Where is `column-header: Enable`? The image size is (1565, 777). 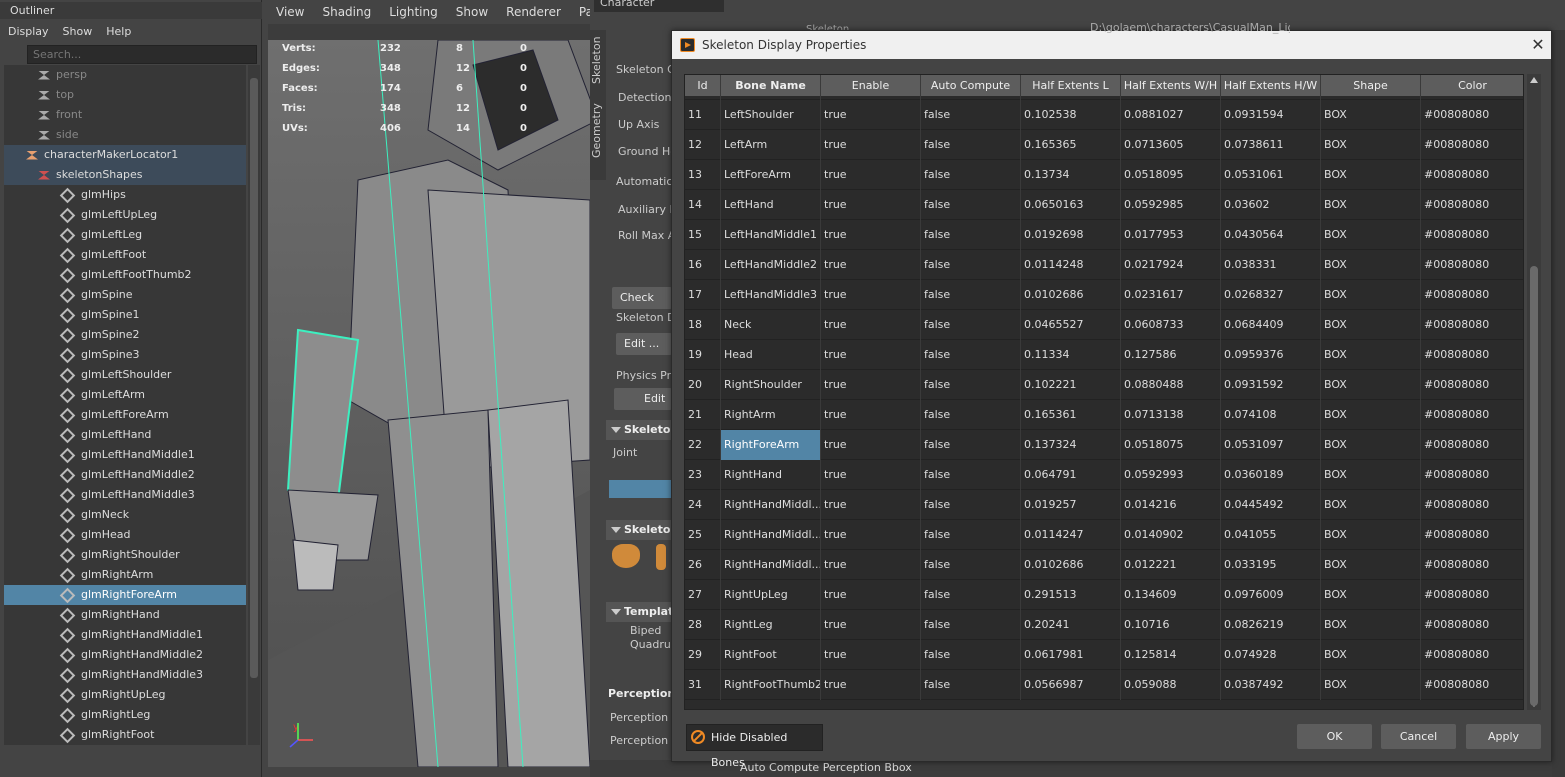
column-header: Enable is located at coordinates (871, 85).